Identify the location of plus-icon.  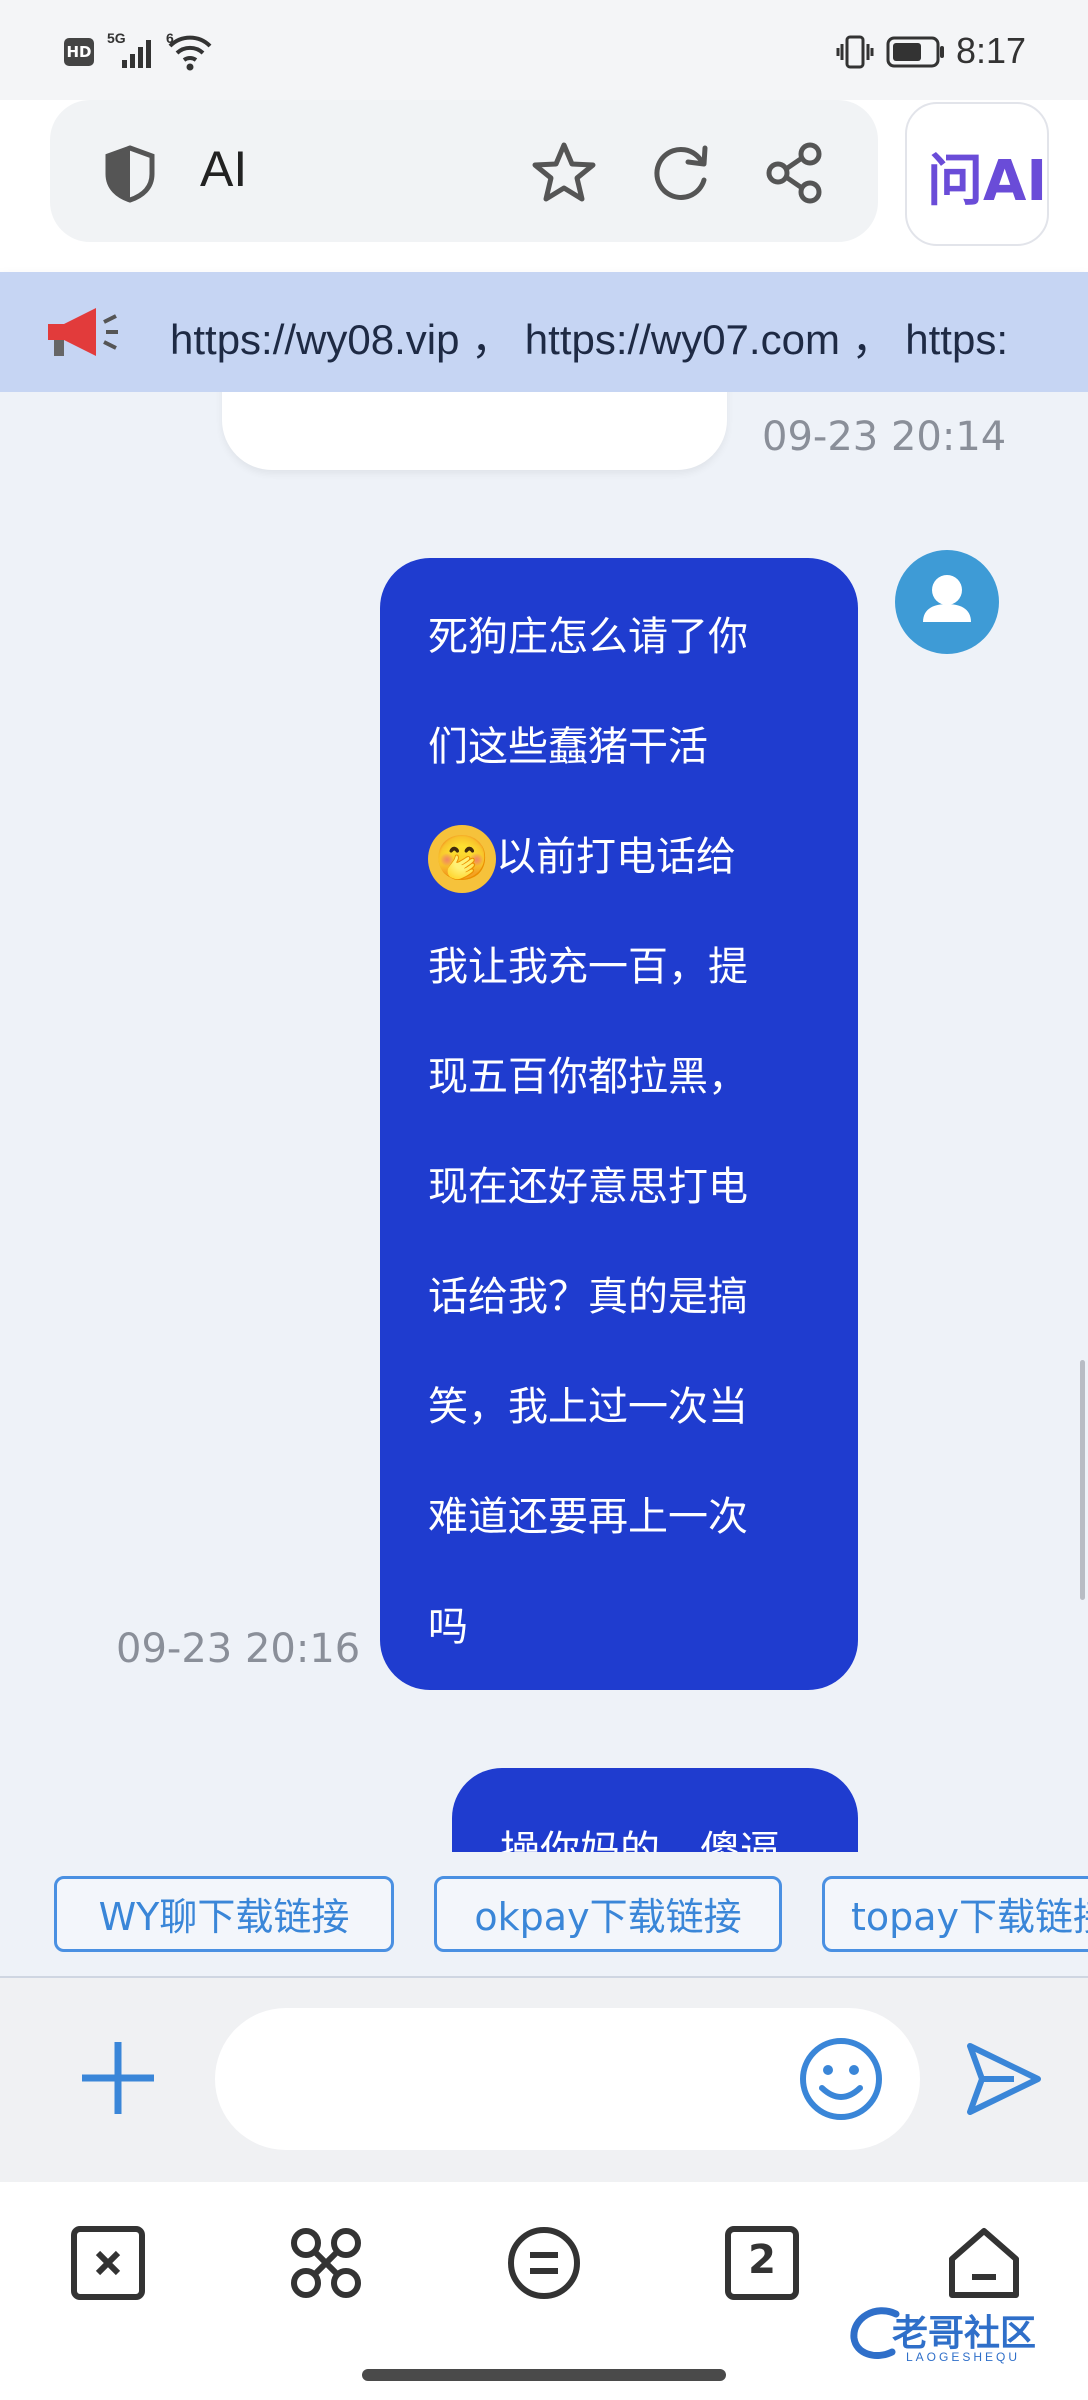
(118, 2080).